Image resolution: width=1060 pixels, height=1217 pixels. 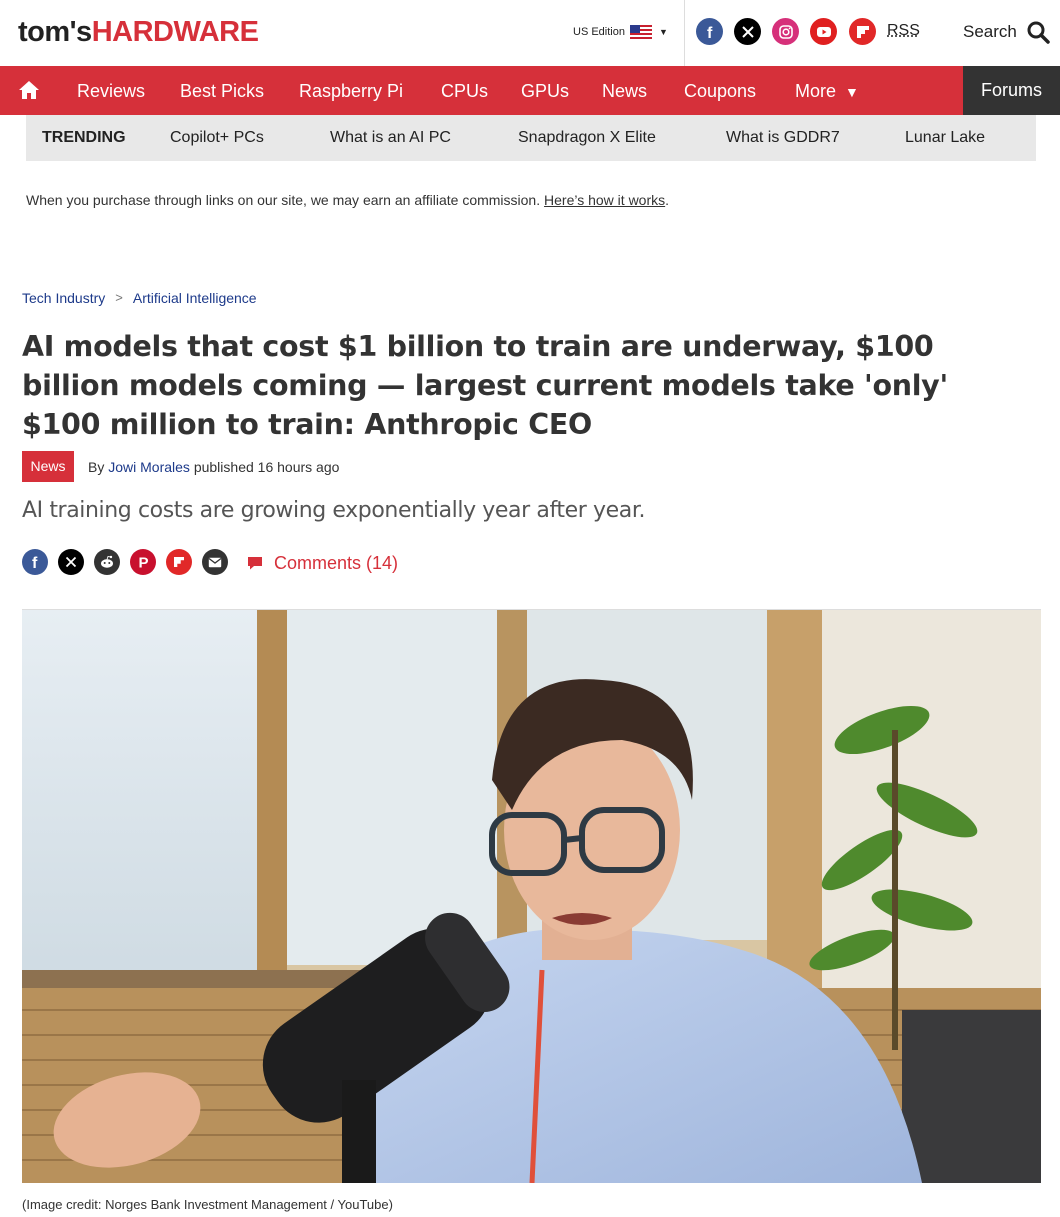 I want to click on nav-coupons: Coupons, so click(x=720, y=91).